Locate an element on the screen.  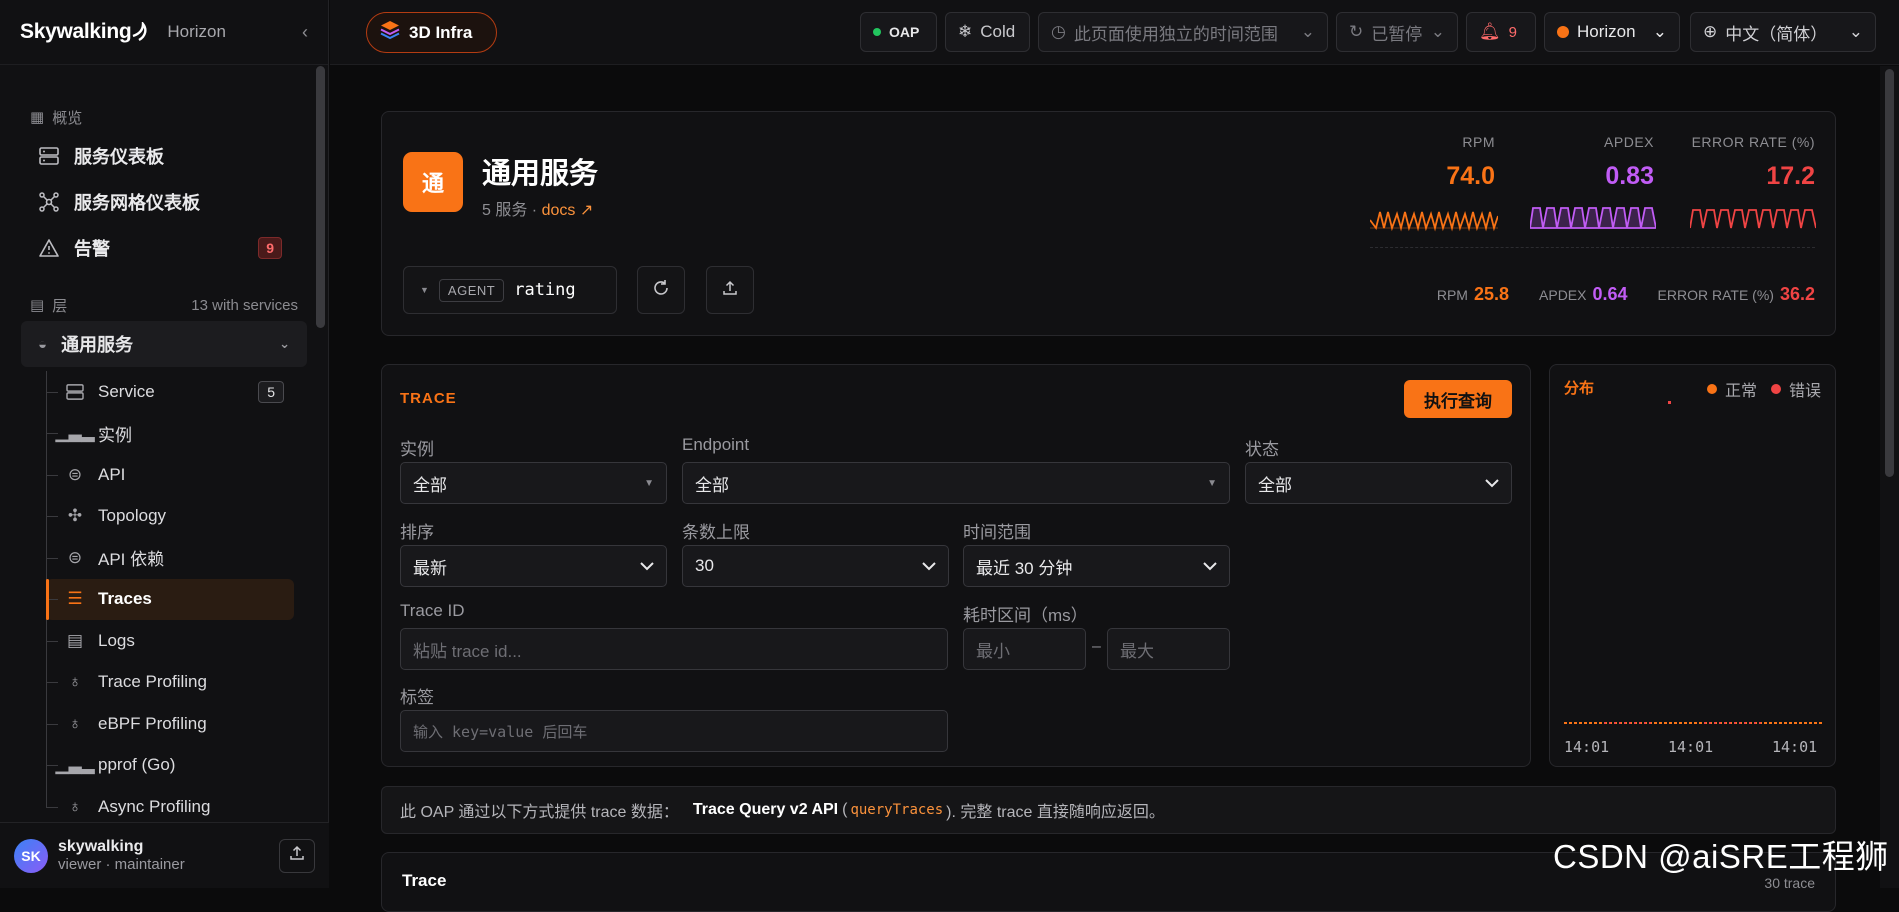
agent-service-select: ▼ AGENT rating is located at coordinates (510, 290).